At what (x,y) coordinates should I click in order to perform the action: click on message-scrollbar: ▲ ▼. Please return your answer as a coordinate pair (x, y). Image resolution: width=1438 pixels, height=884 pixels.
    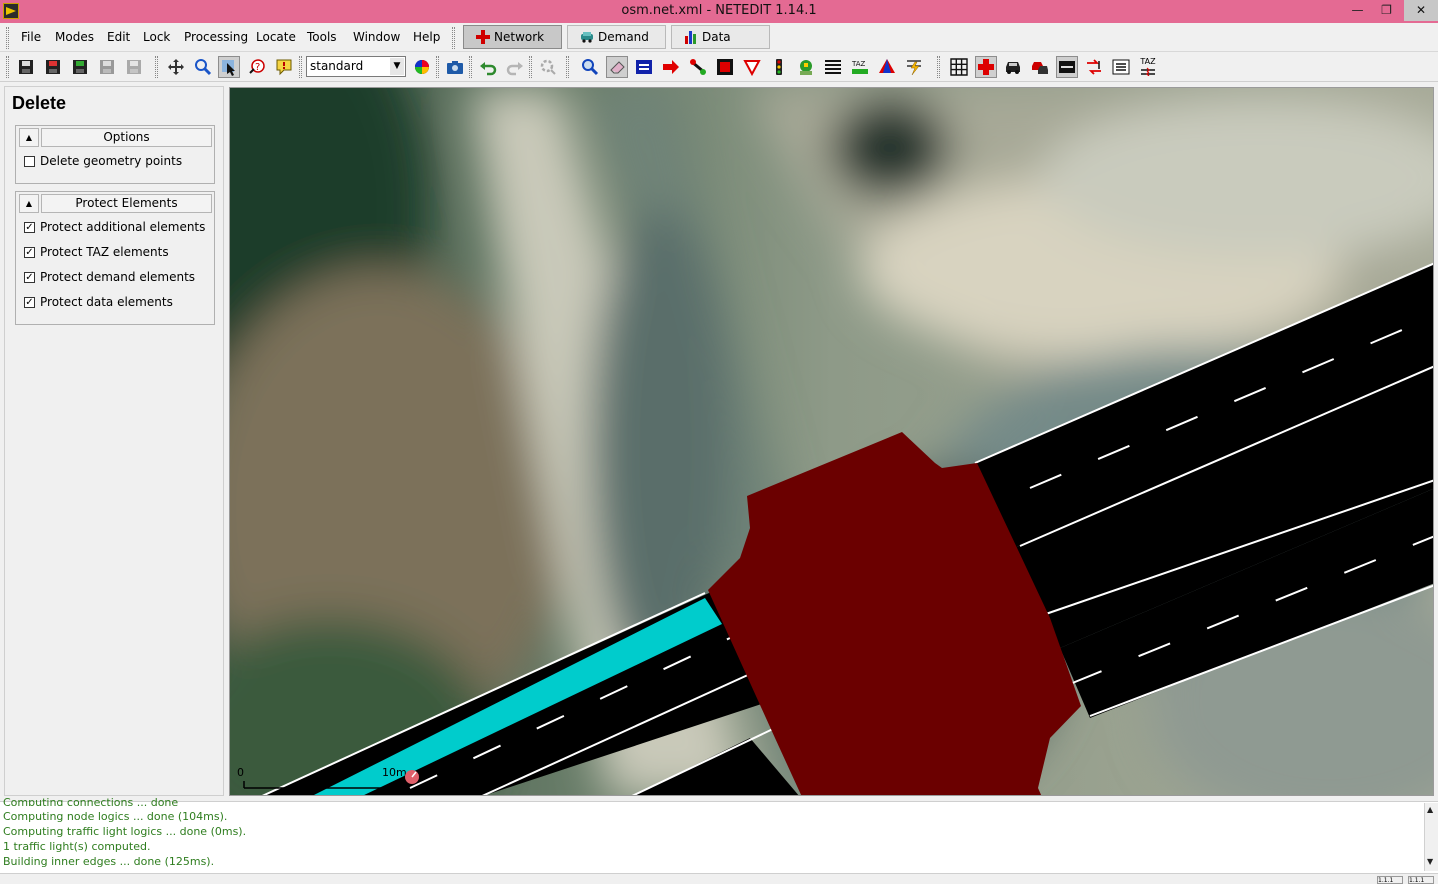
    Looking at the image, I should click on (1431, 837).